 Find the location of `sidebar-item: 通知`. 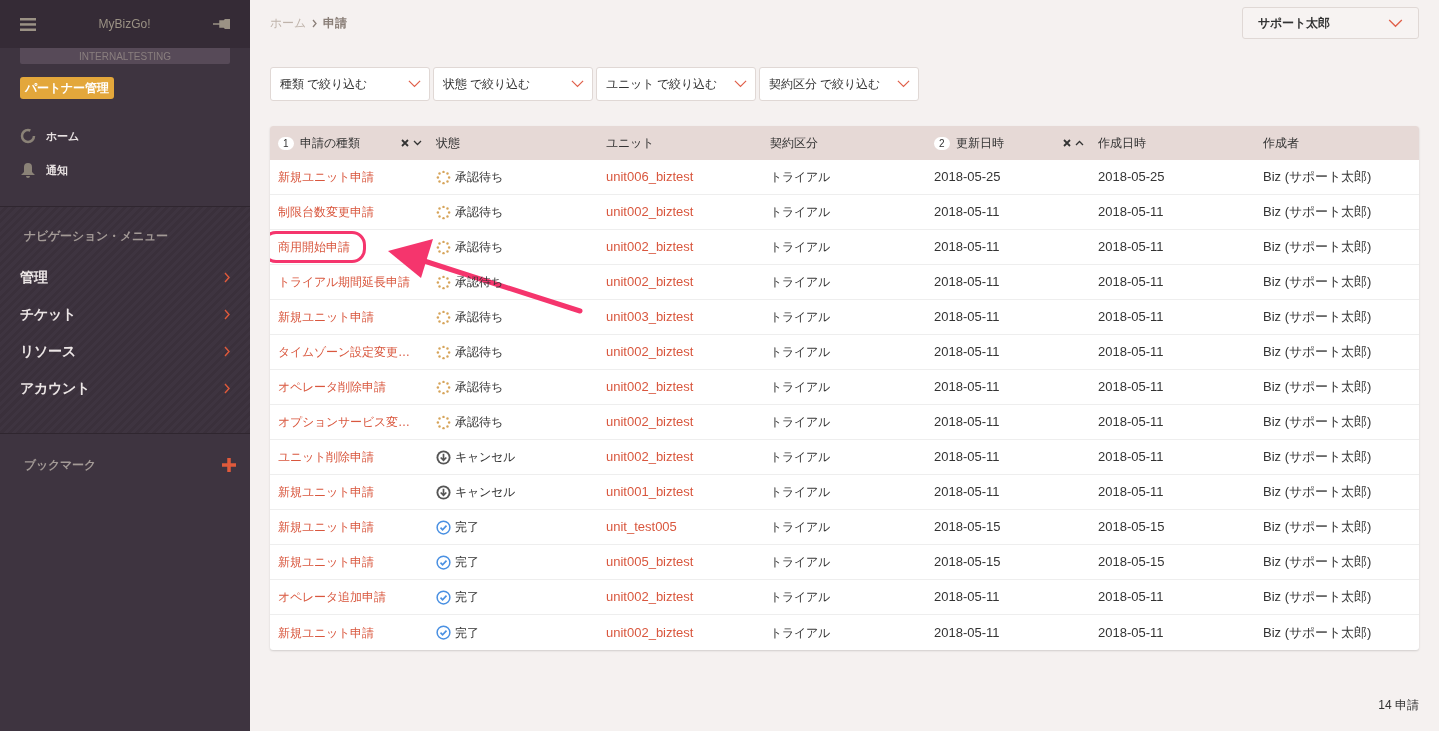

sidebar-item: 通知 is located at coordinates (125, 170).